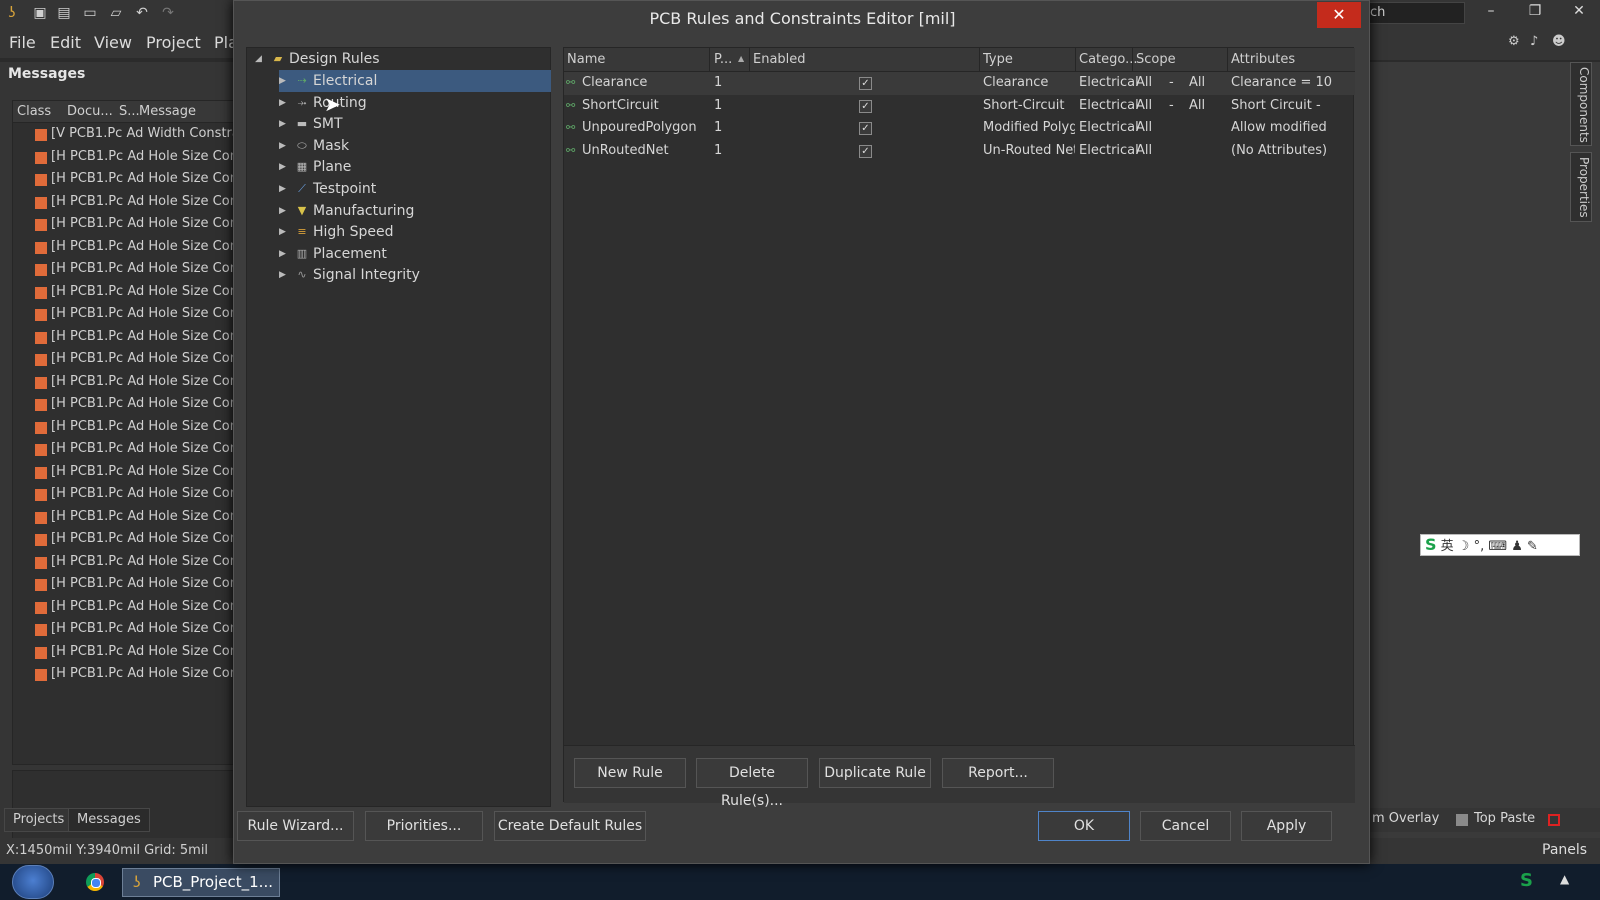 The width and height of the screenshot is (1600, 900). I want to click on tree-item-mask: ▶ ⬭ Mask, so click(415, 146).